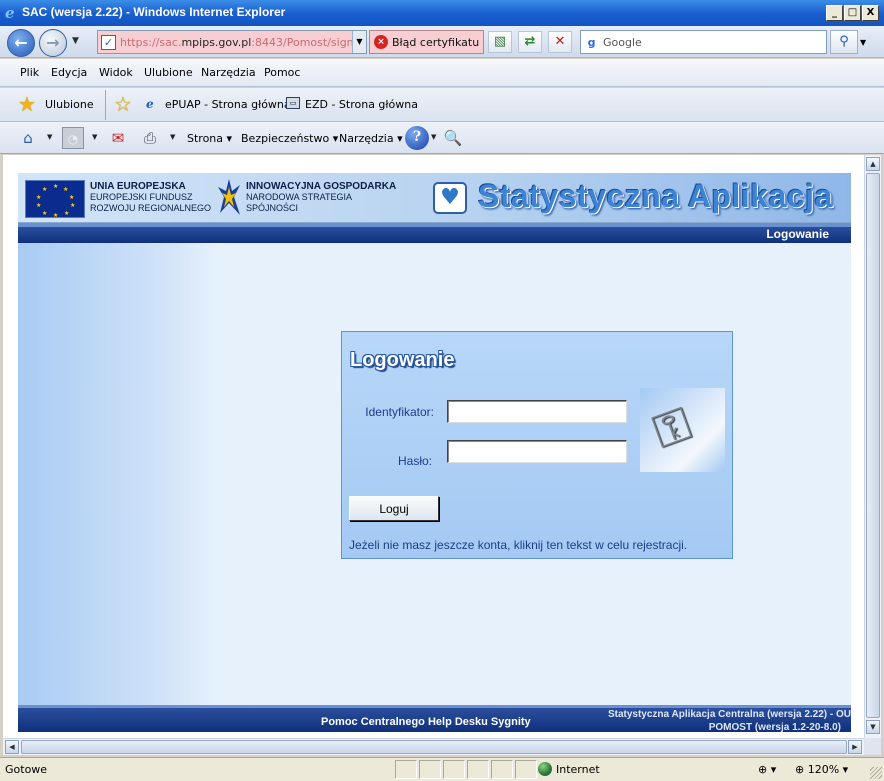 The image size is (884, 781). Describe the element at coordinates (876, 773) in the screenshot. I see `resize-grip` at that location.